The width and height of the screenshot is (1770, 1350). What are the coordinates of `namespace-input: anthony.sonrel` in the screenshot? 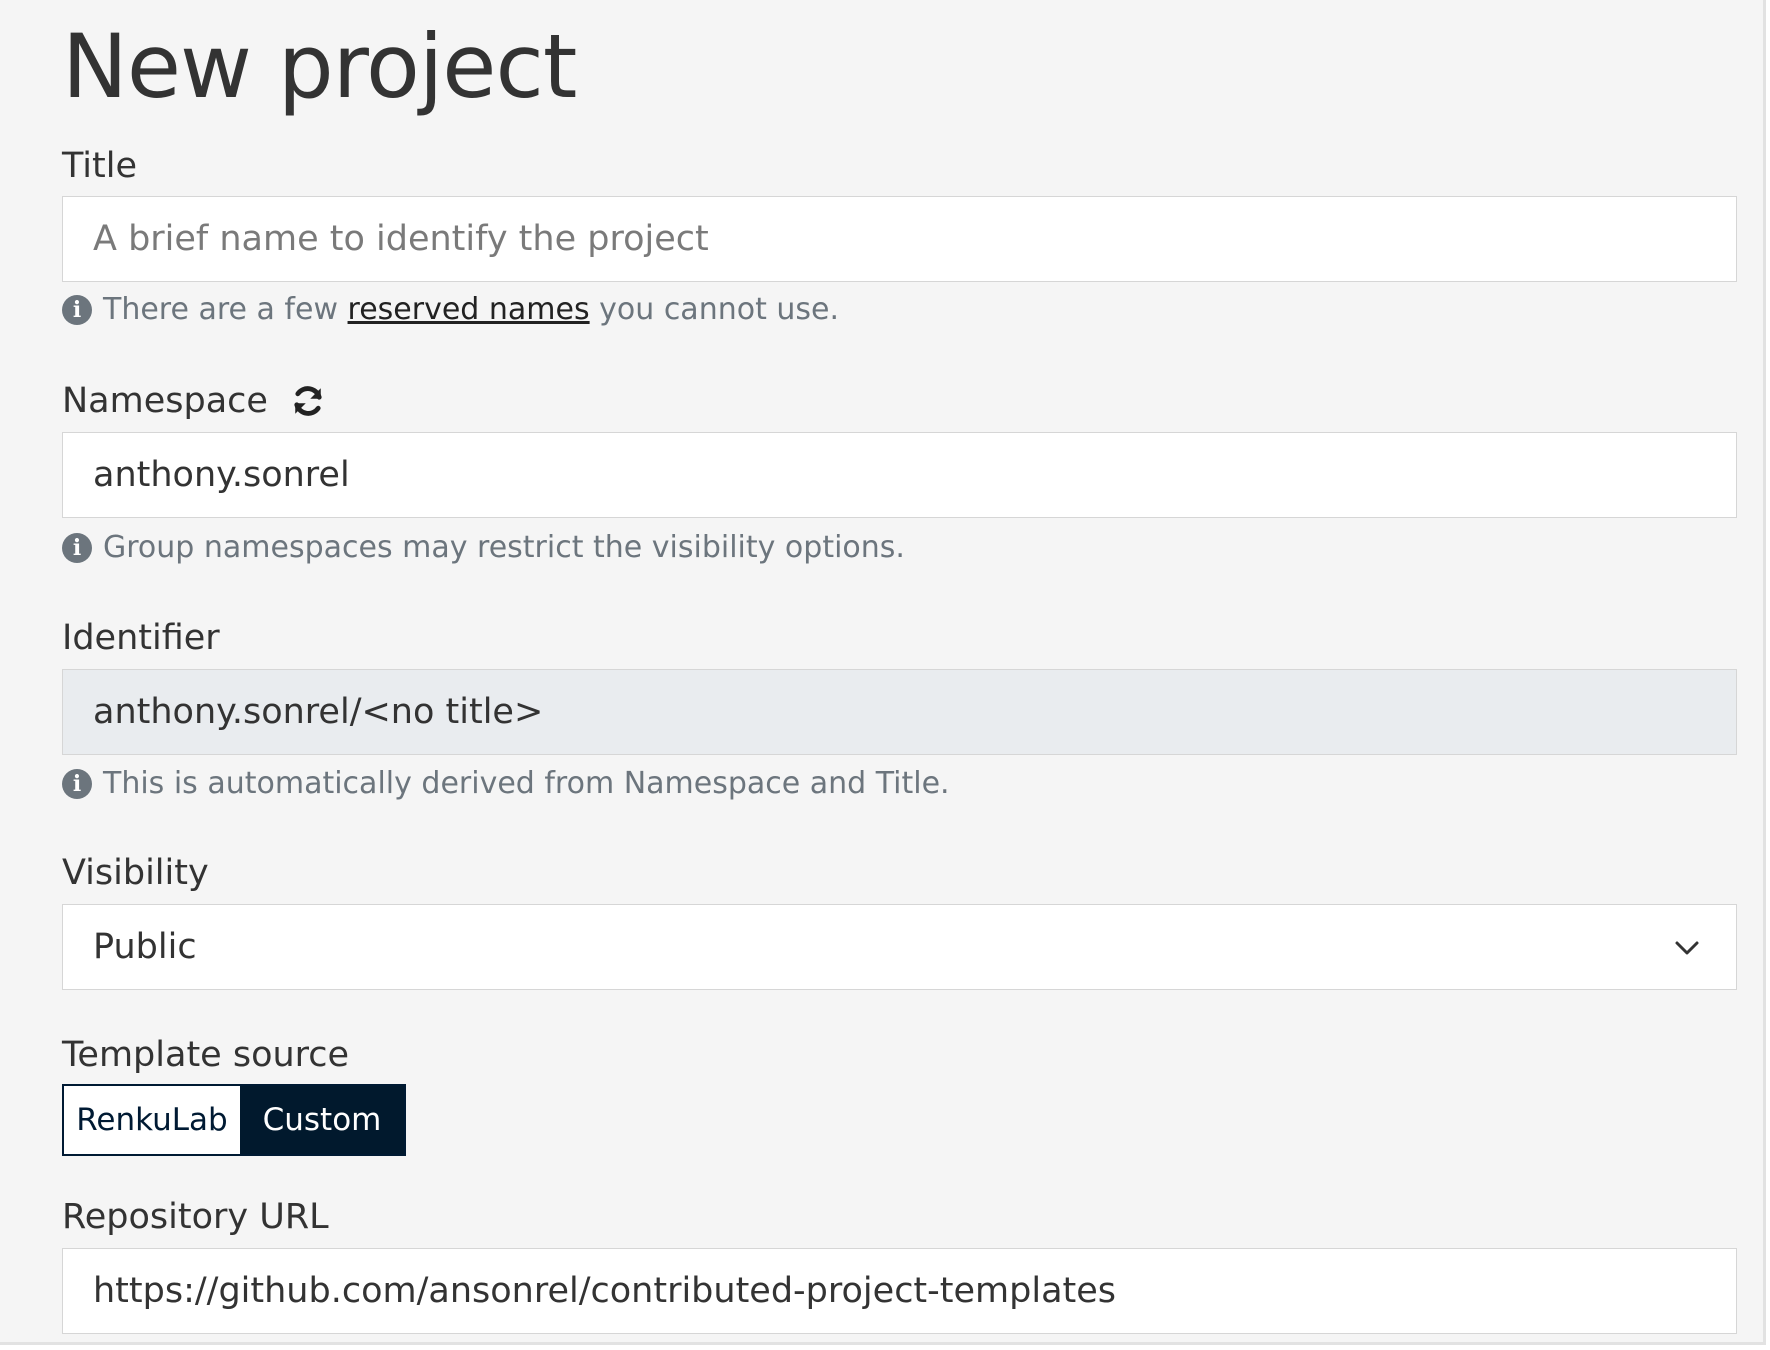 It's located at (899, 475).